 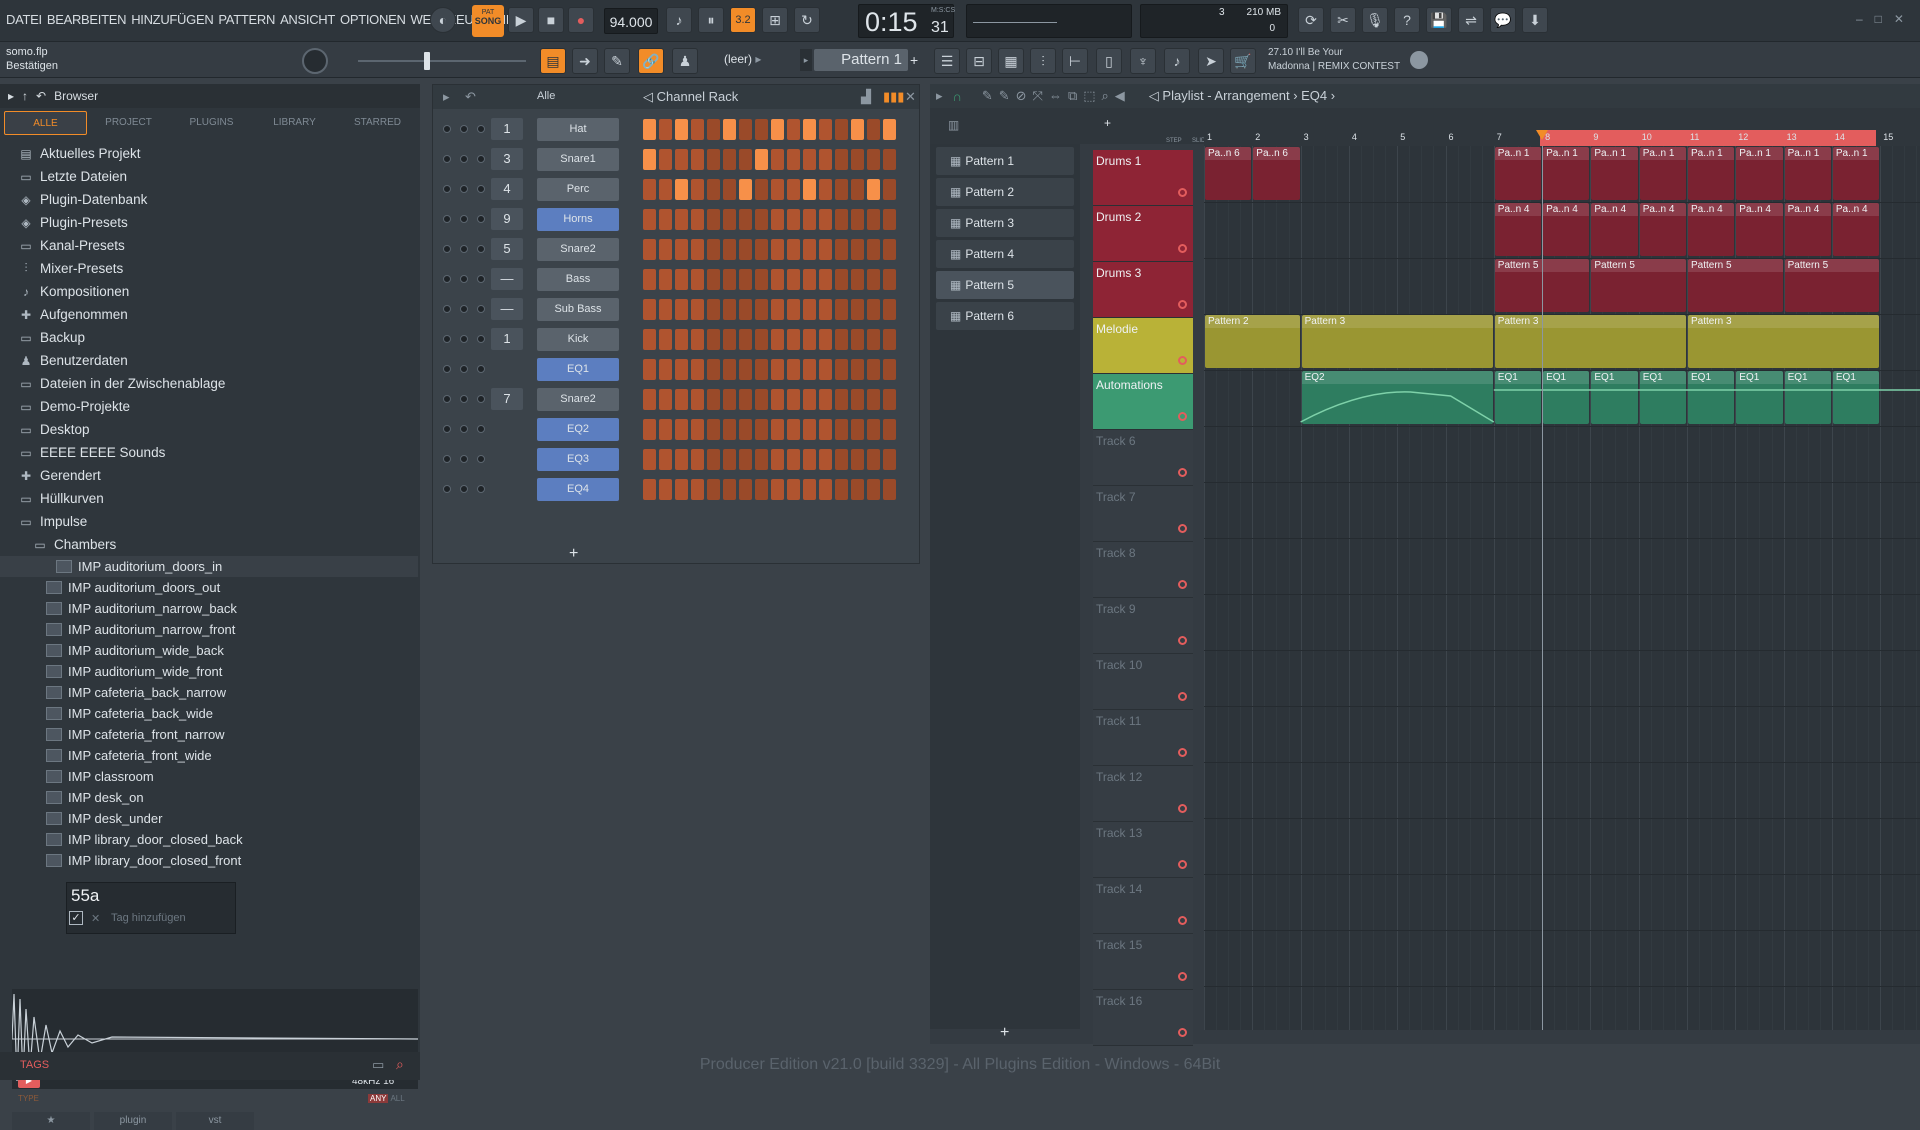 I want to click on track-header: Track 12, so click(x=1143, y=794).